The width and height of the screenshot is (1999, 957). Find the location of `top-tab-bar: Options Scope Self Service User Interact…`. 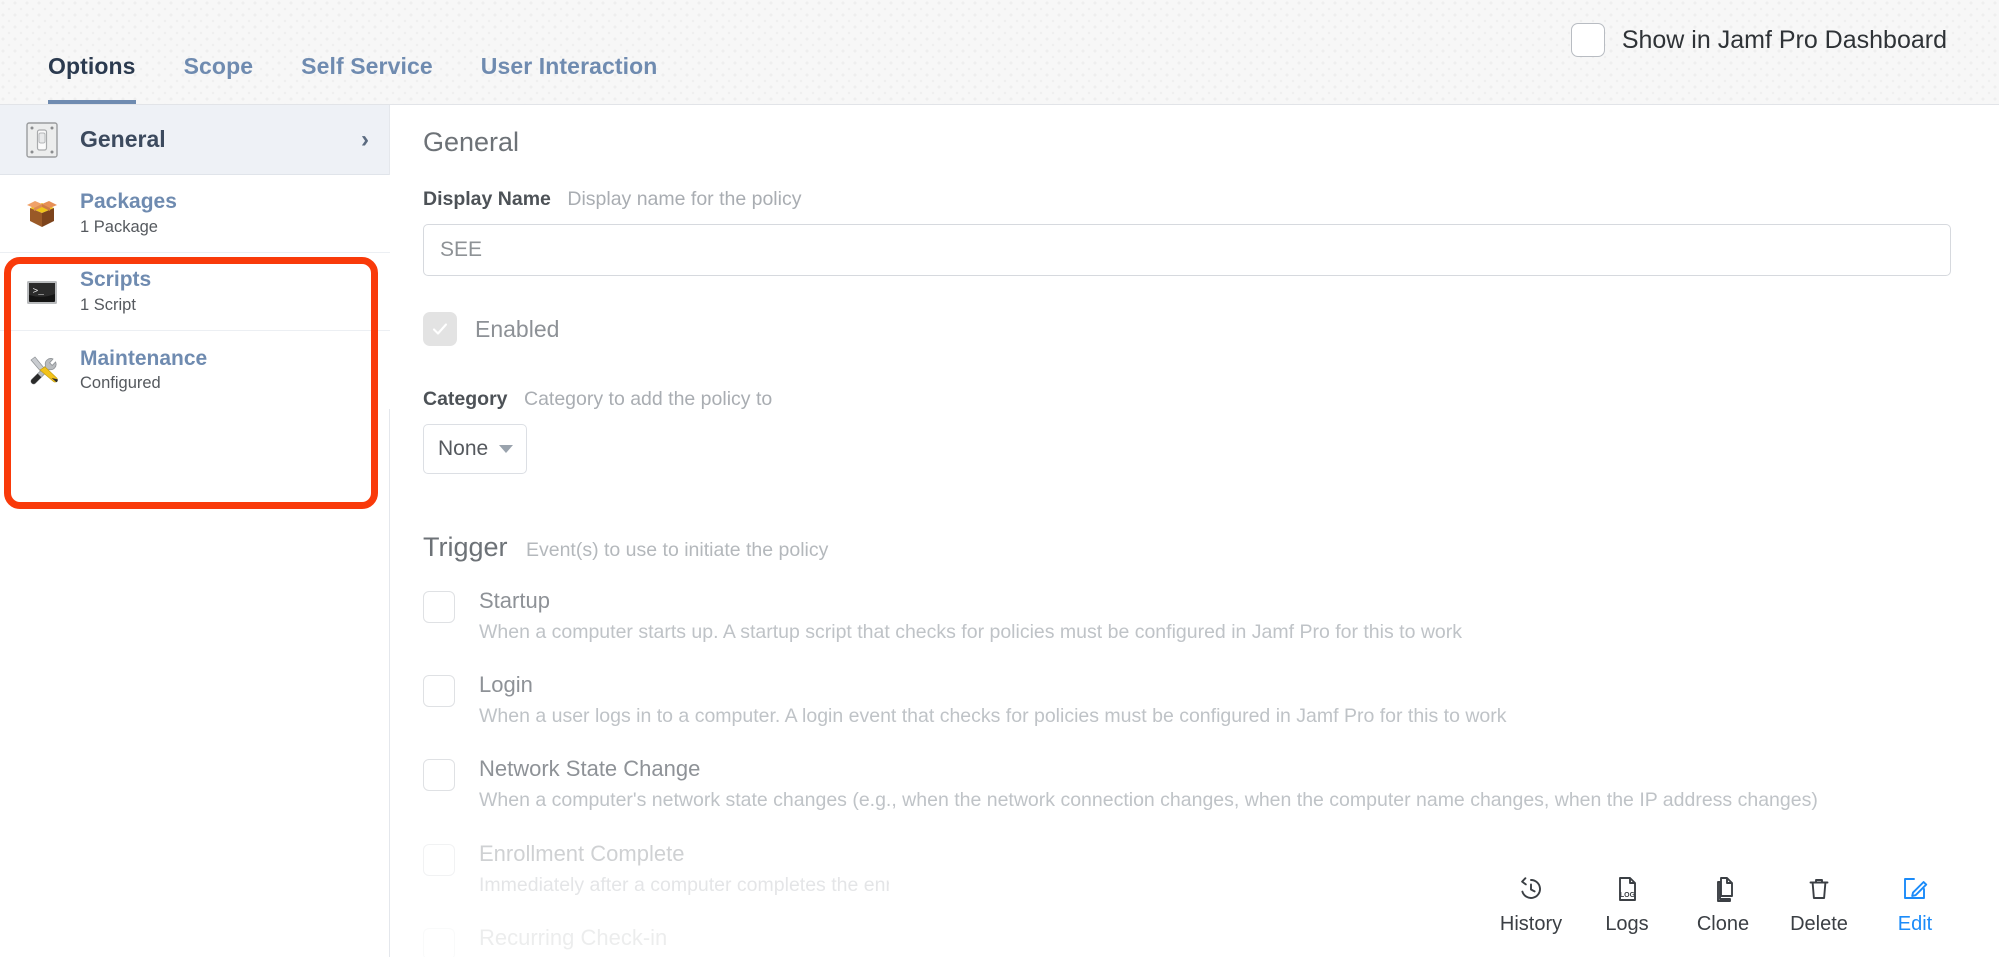

top-tab-bar: Options Scope Self Service User Interact… is located at coordinates (999, 52).